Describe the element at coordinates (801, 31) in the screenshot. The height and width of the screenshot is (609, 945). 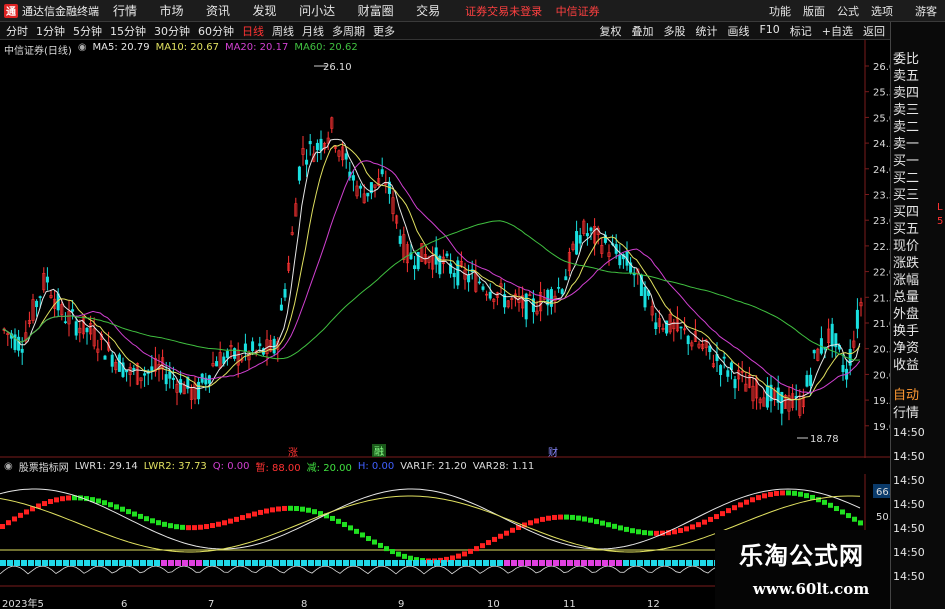
I see `tool-mark: 标记` at that location.